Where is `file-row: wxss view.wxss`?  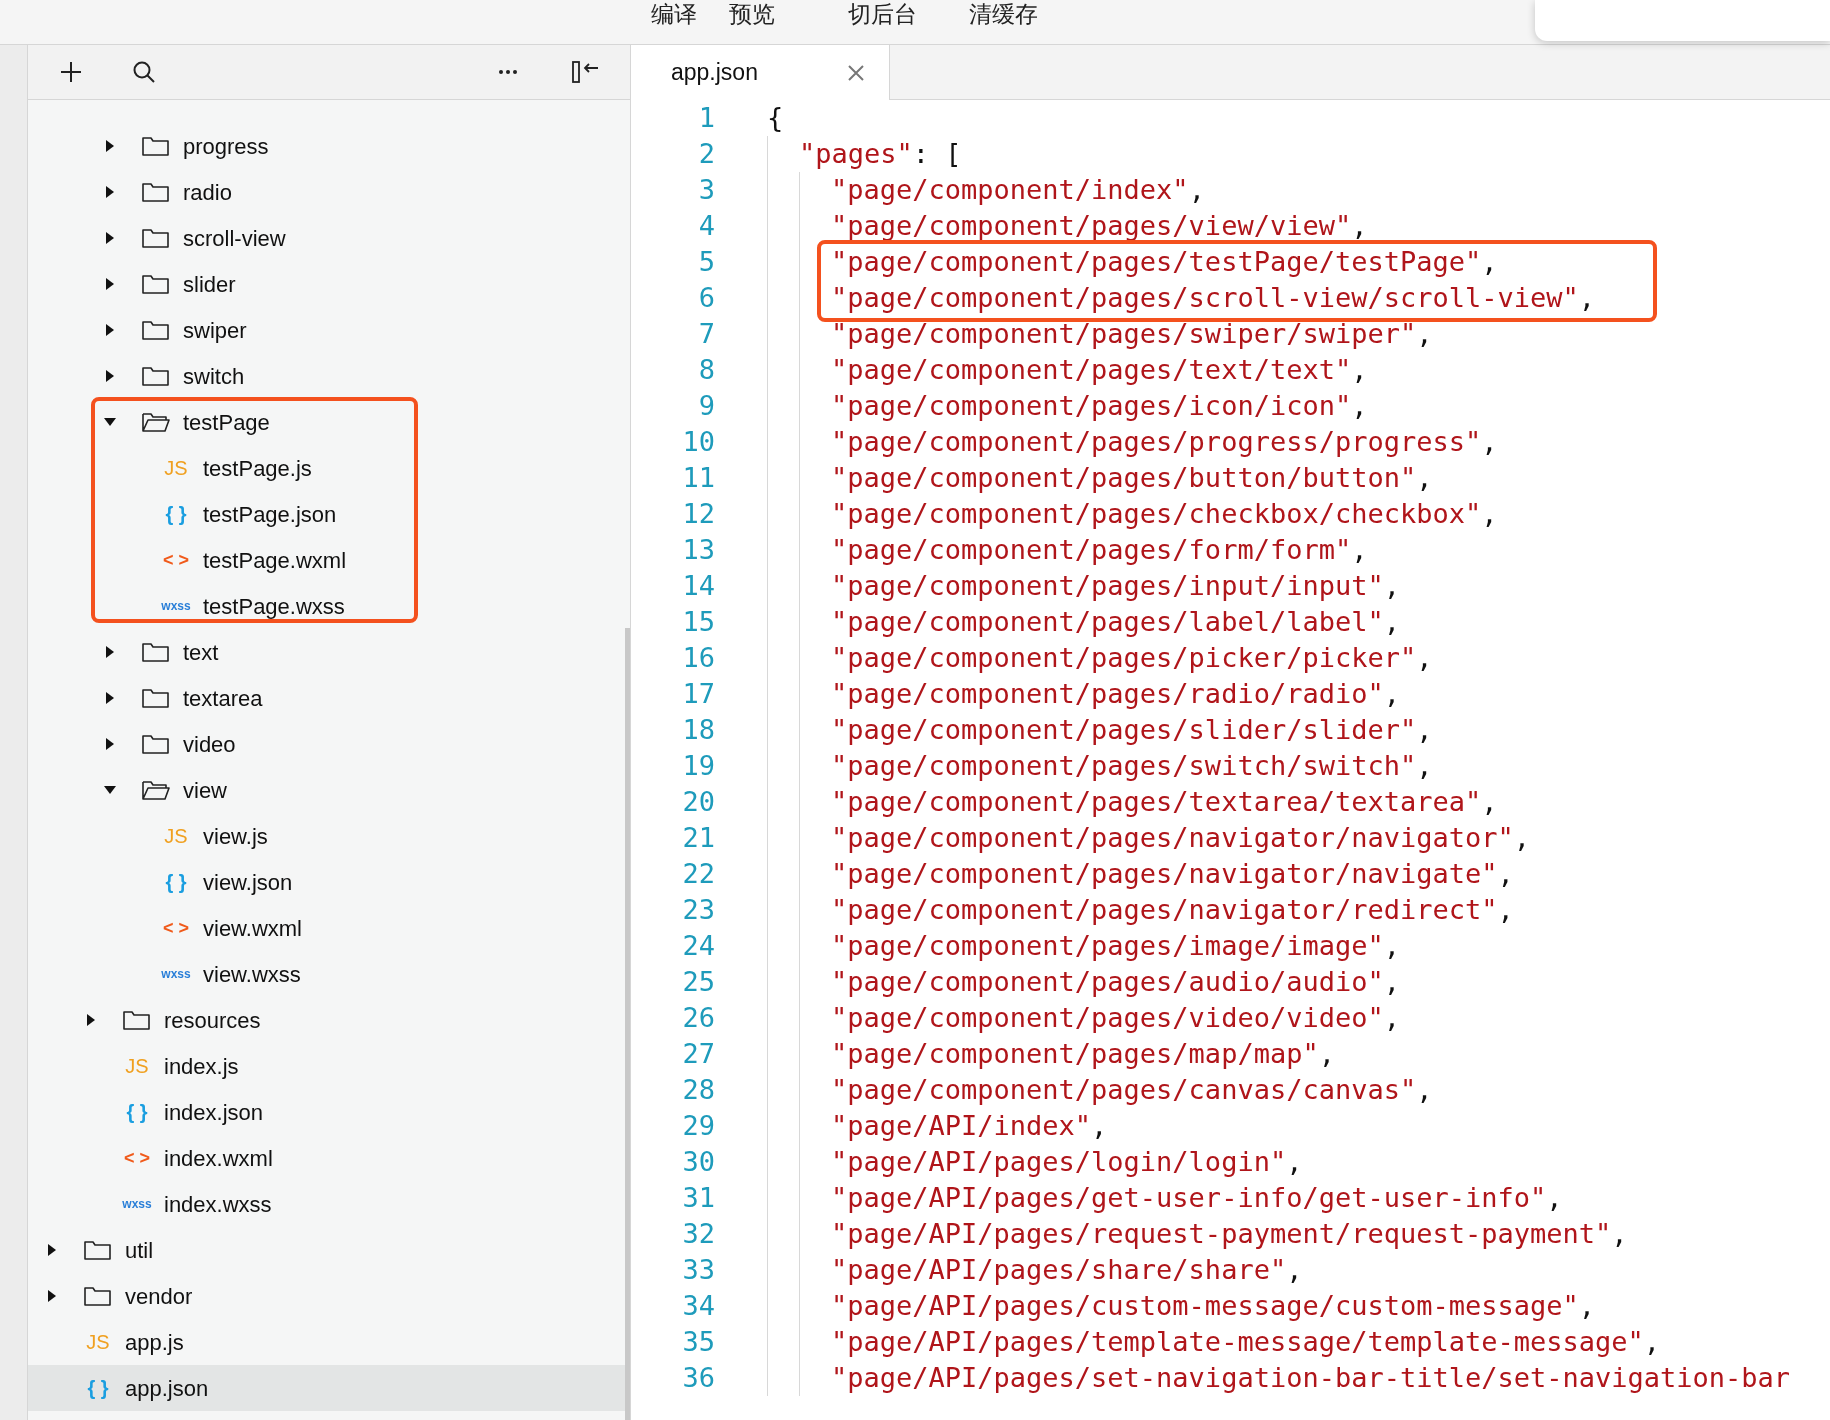 file-row: wxss view.wxss is located at coordinates (326, 974).